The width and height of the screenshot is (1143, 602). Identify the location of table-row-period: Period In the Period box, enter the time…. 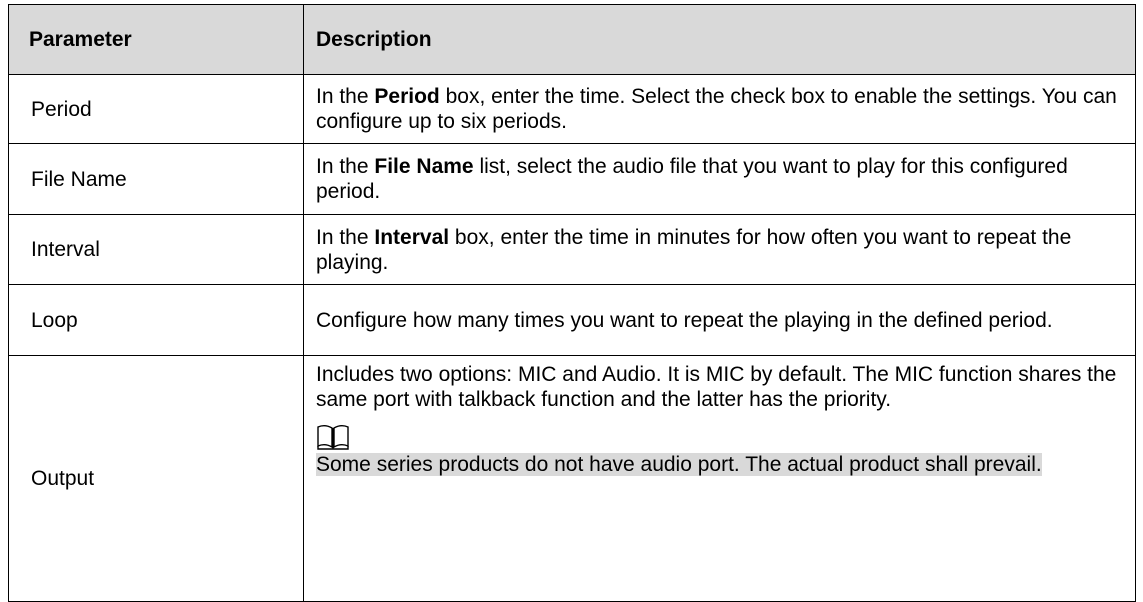
(572, 109).